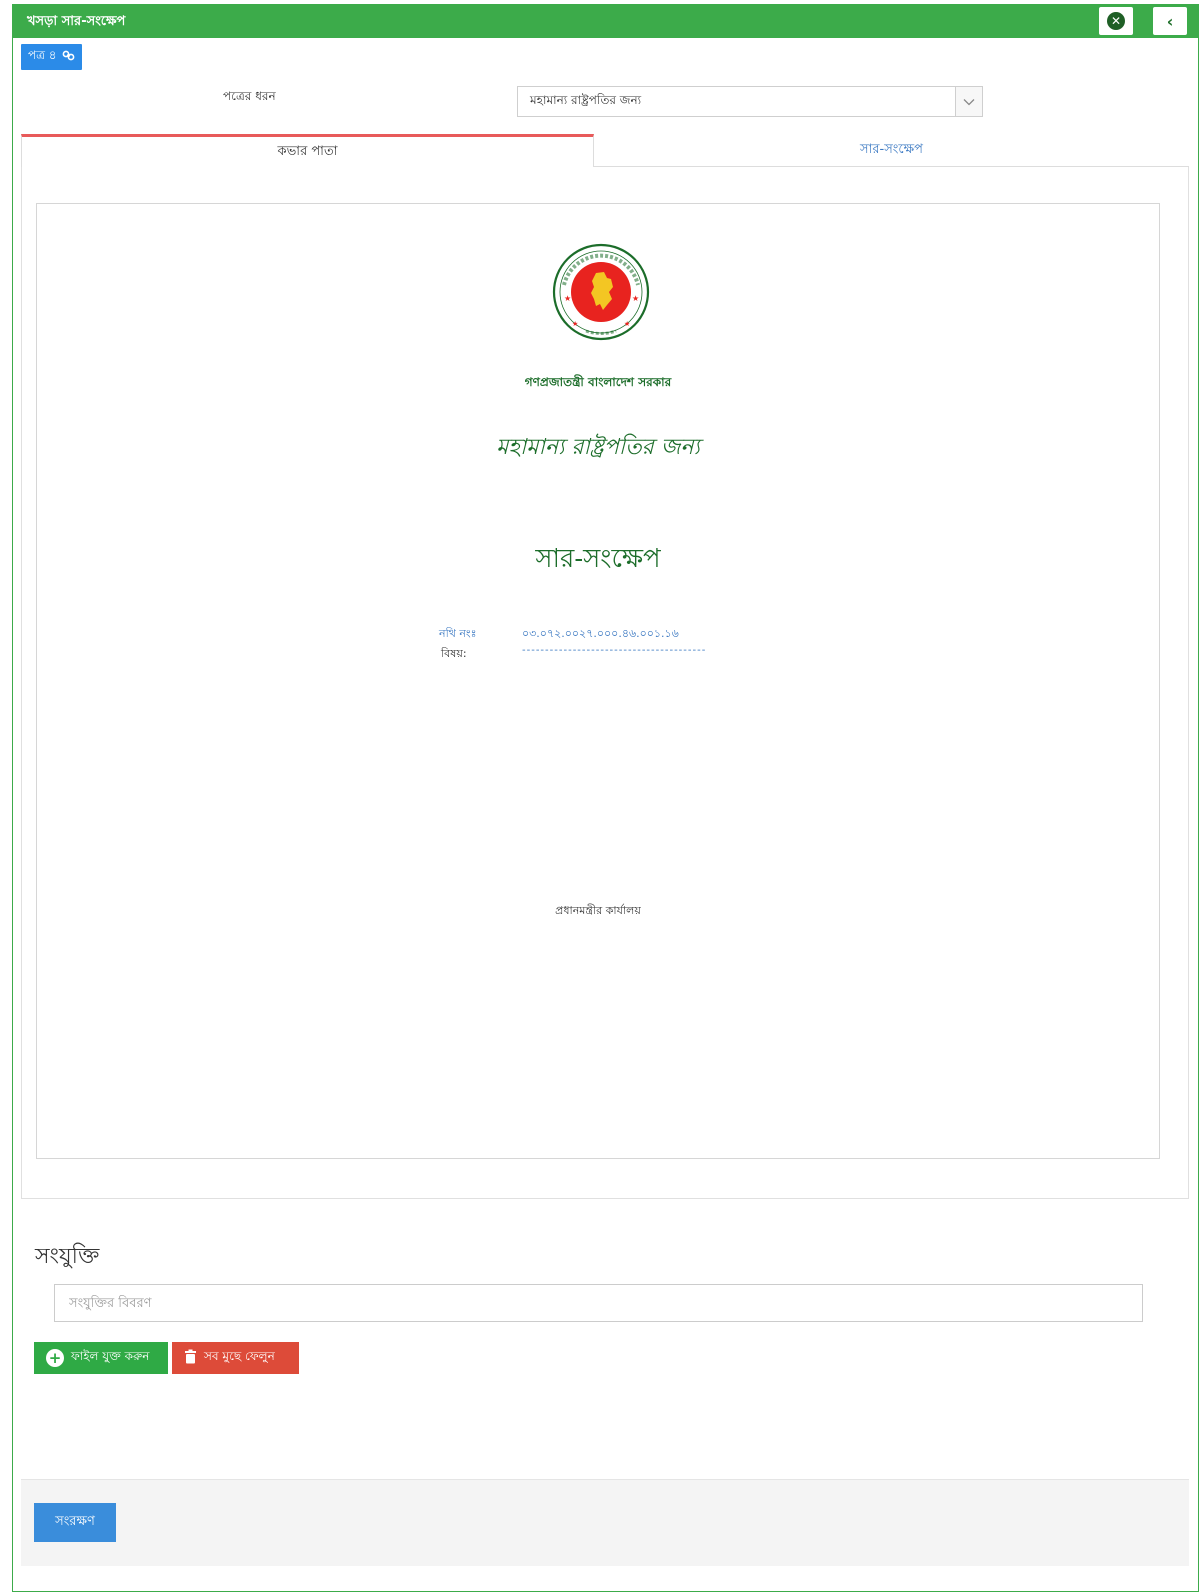 This screenshot has height=1596, width=1203. I want to click on document-title: সার-সংক্ষেপ, so click(598, 559).